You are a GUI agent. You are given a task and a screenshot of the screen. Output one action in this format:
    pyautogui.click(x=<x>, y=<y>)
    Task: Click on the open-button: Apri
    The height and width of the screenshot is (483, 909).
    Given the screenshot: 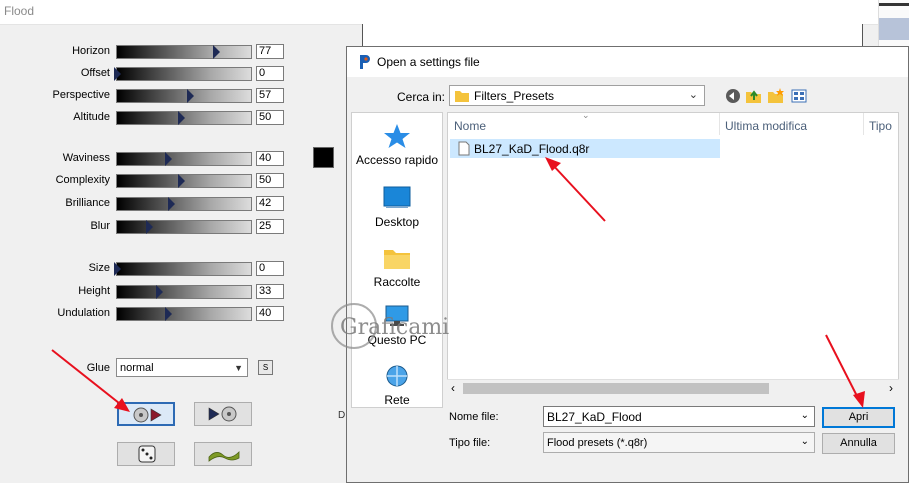 What is the action you would take?
    pyautogui.click(x=858, y=417)
    